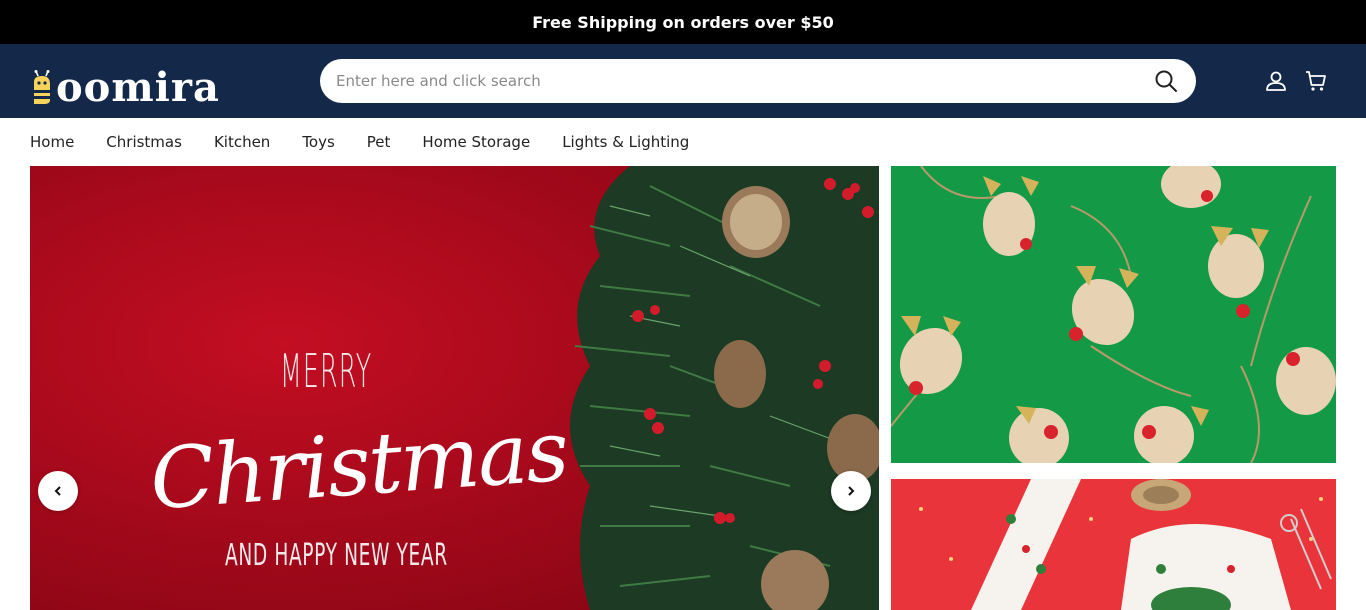 The image size is (1366, 610). I want to click on user-icon, so click(1276, 81).